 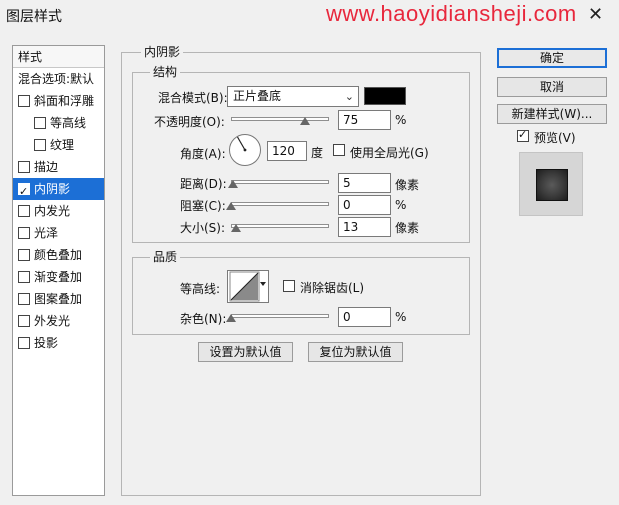 I want to click on style-list-item: 光泽, so click(x=58, y=233).